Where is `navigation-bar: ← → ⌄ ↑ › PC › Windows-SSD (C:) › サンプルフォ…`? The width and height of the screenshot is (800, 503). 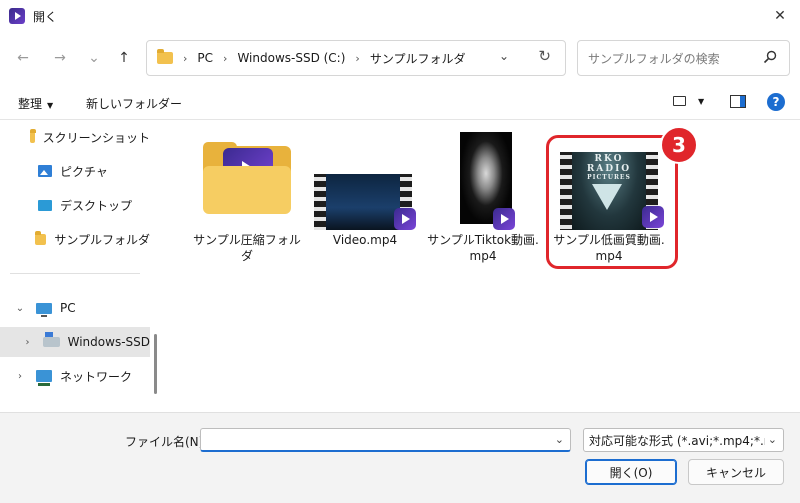 navigation-bar: ← → ⌄ ↑ › PC › Windows-SSD (C:) › サンプルフォ… is located at coordinates (400, 58).